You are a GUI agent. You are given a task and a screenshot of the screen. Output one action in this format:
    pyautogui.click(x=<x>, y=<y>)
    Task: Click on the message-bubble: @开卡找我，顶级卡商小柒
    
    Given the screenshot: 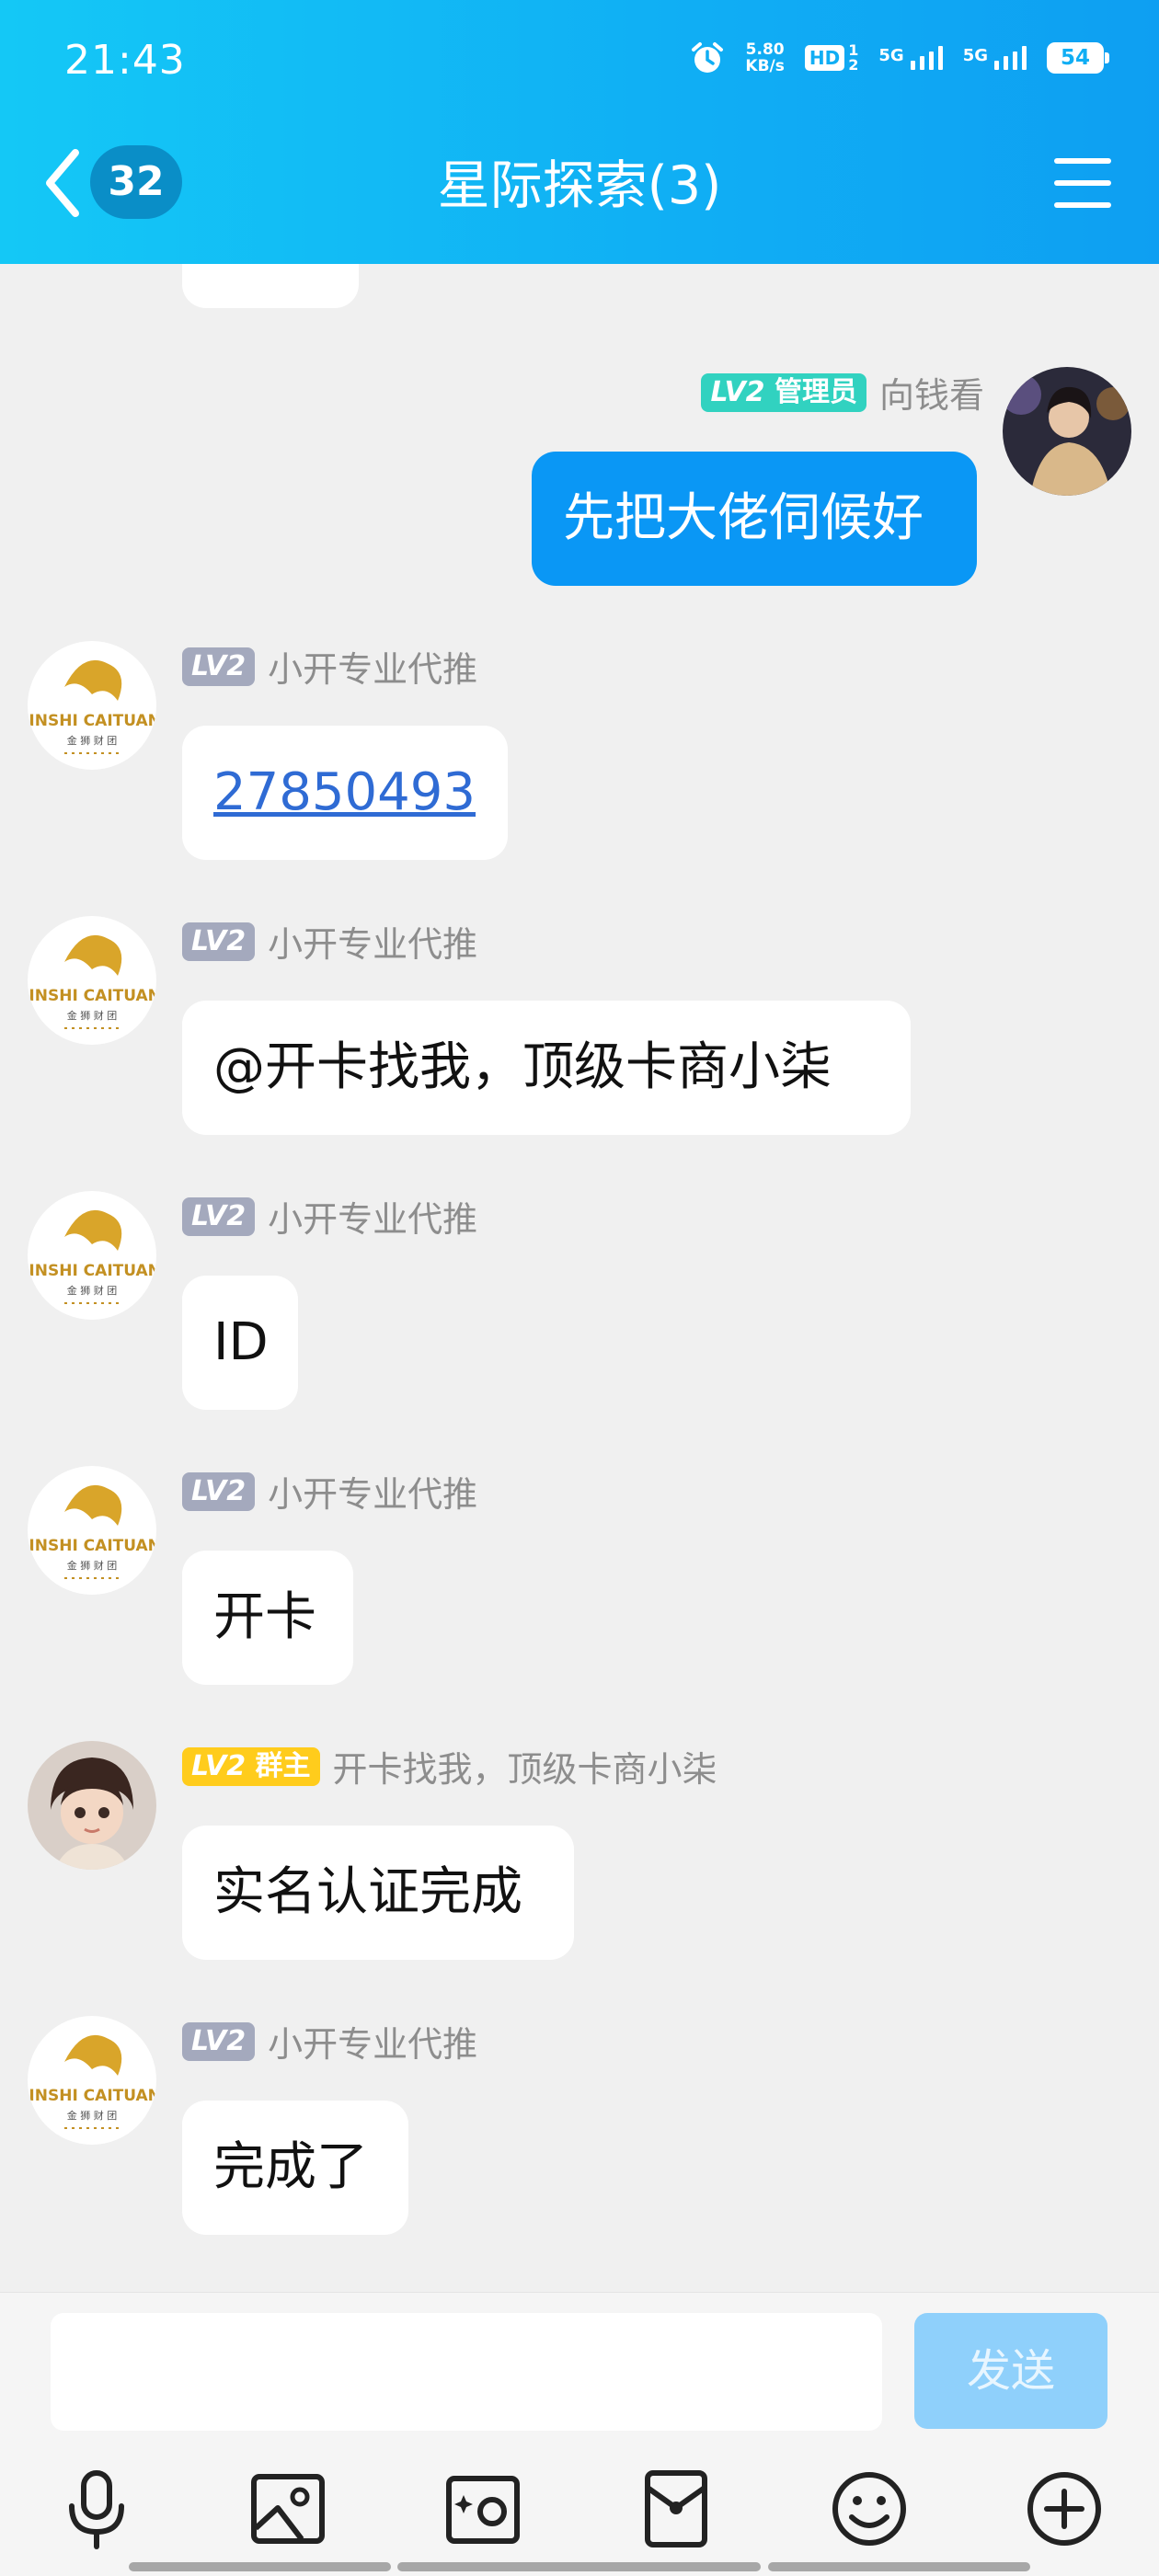 What is the action you would take?
    pyautogui.click(x=546, y=1068)
    